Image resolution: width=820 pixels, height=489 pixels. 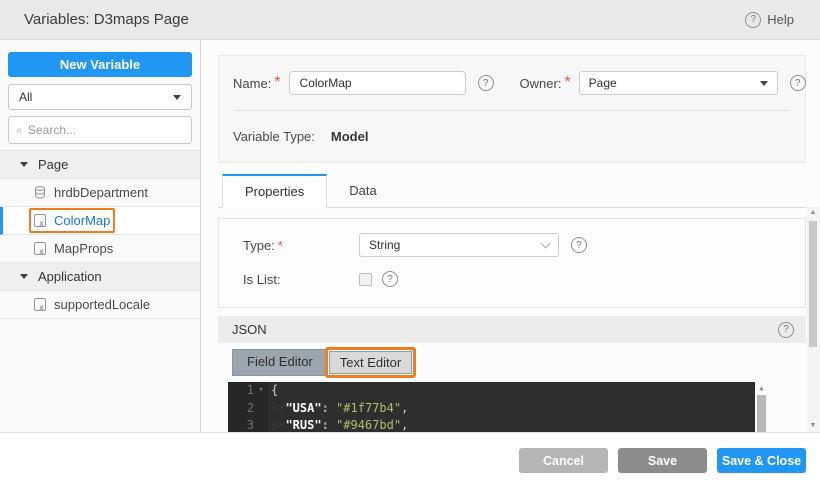 What do you see at coordinates (106, 19) in the screenshot?
I see `page-title: Variables: D3maps Page` at bounding box center [106, 19].